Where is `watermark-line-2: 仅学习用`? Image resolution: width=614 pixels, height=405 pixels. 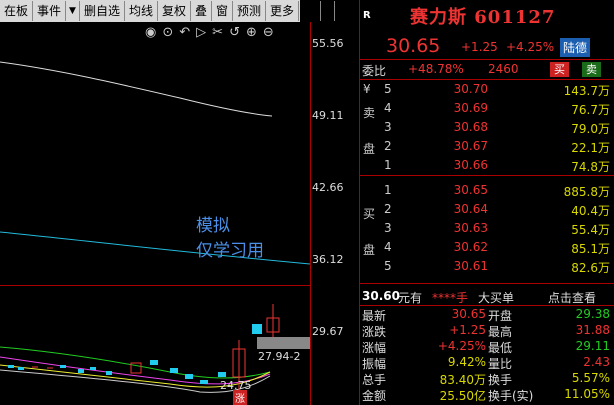 watermark-line-2: 仅学习用 is located at coordinates (230, 251).